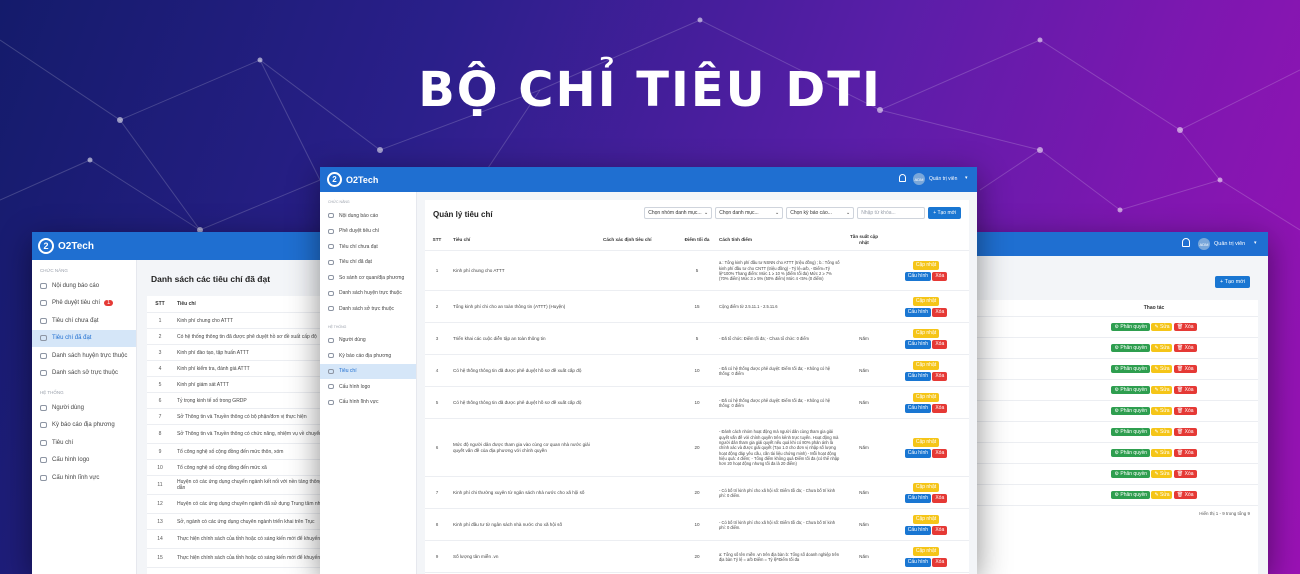 The width and height of the screenshot is (1300, 574). Describe the element at coordinates (1099, 390) in the screenshot. I see `table-row: Tân Mỹ⚙ Phân quyền ✎ Sửa 🗑 Xóa` at that location.